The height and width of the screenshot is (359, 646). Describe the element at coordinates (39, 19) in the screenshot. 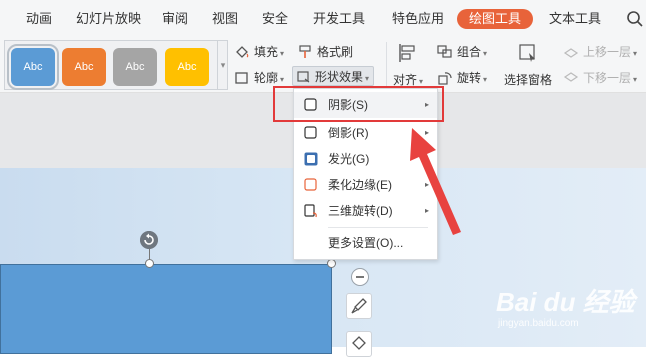

I see `tab-animation: 动画` at that location.